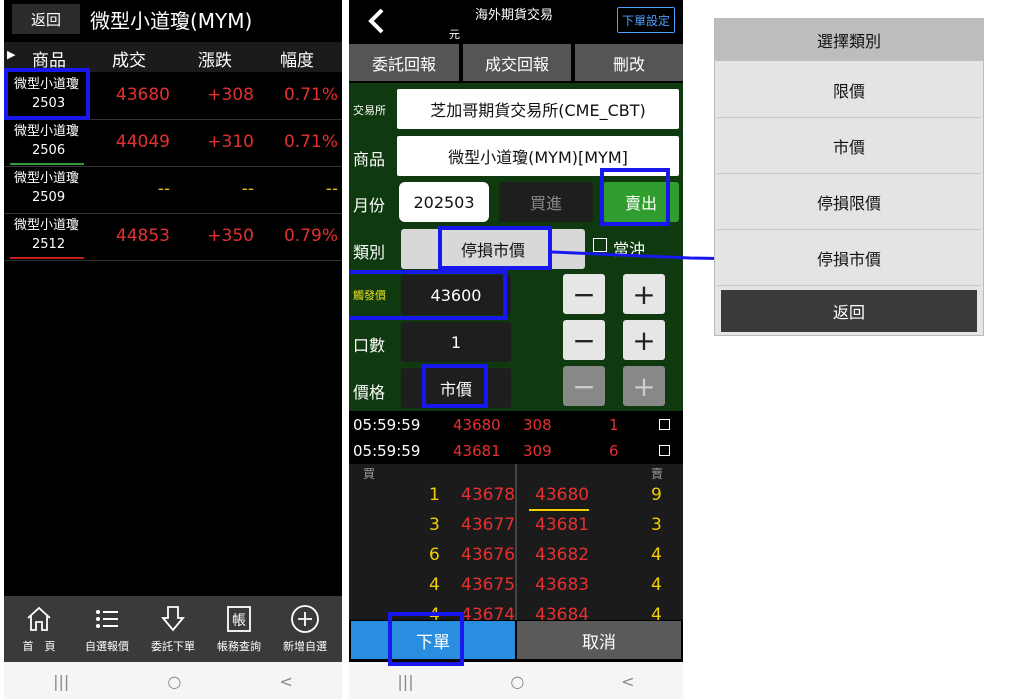 The image size is (1024, 699). I want to click on dialog-back-button: 返回, so click(849, 311).